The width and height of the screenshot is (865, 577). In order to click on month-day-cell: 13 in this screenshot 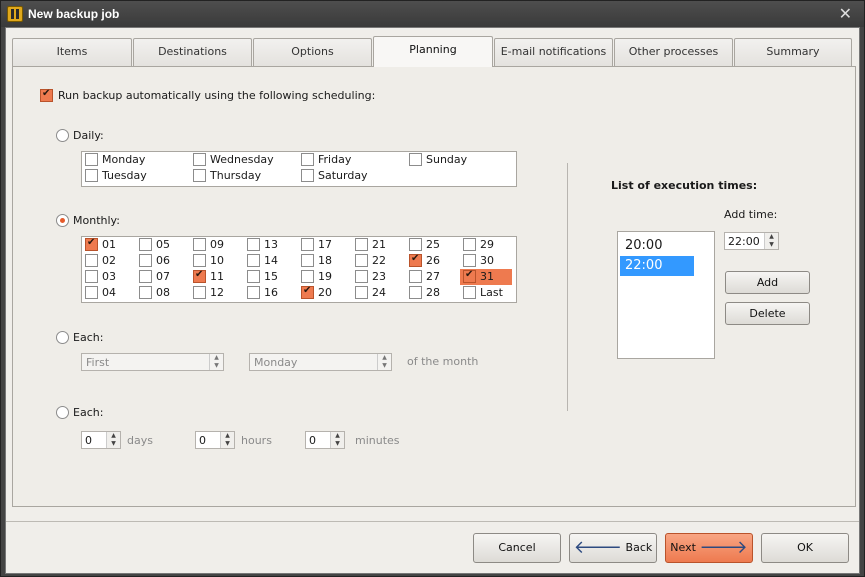, I will do `click(271, 245)`.